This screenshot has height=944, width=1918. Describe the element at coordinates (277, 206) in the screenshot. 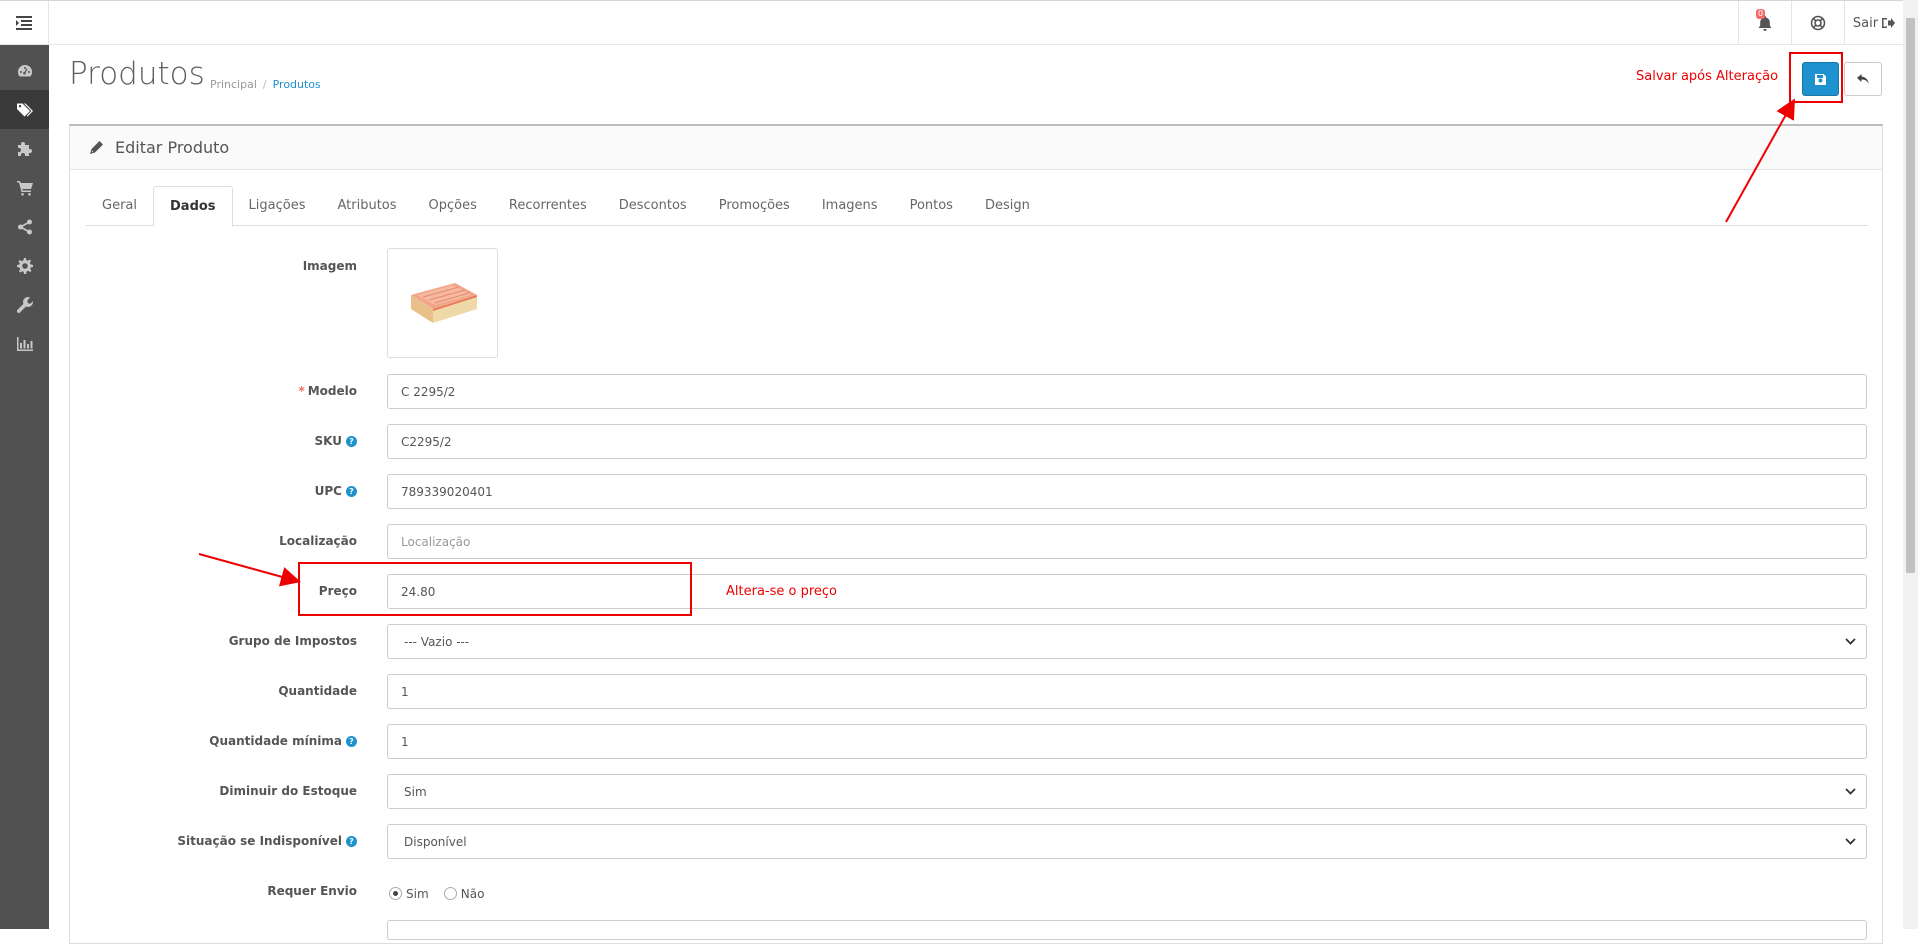

I see `tab-ligacoes: Ligações` at that location.